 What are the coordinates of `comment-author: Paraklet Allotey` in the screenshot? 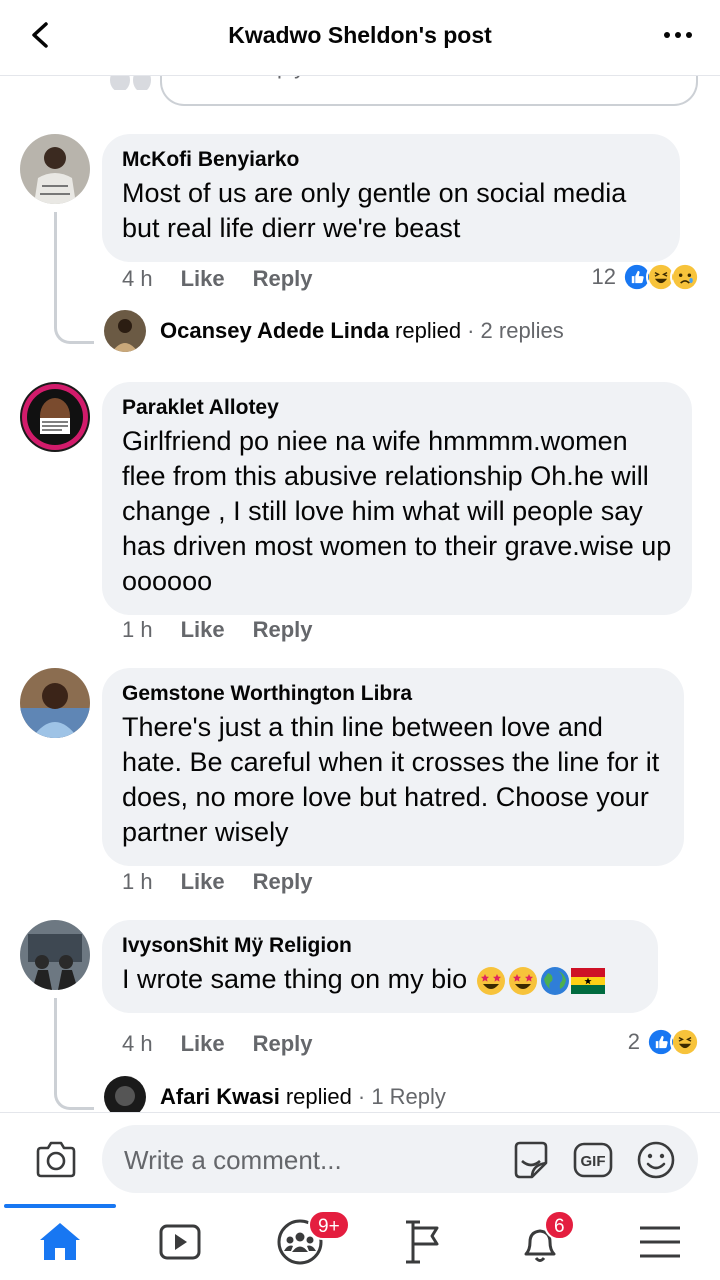 It's located at (397, 408).